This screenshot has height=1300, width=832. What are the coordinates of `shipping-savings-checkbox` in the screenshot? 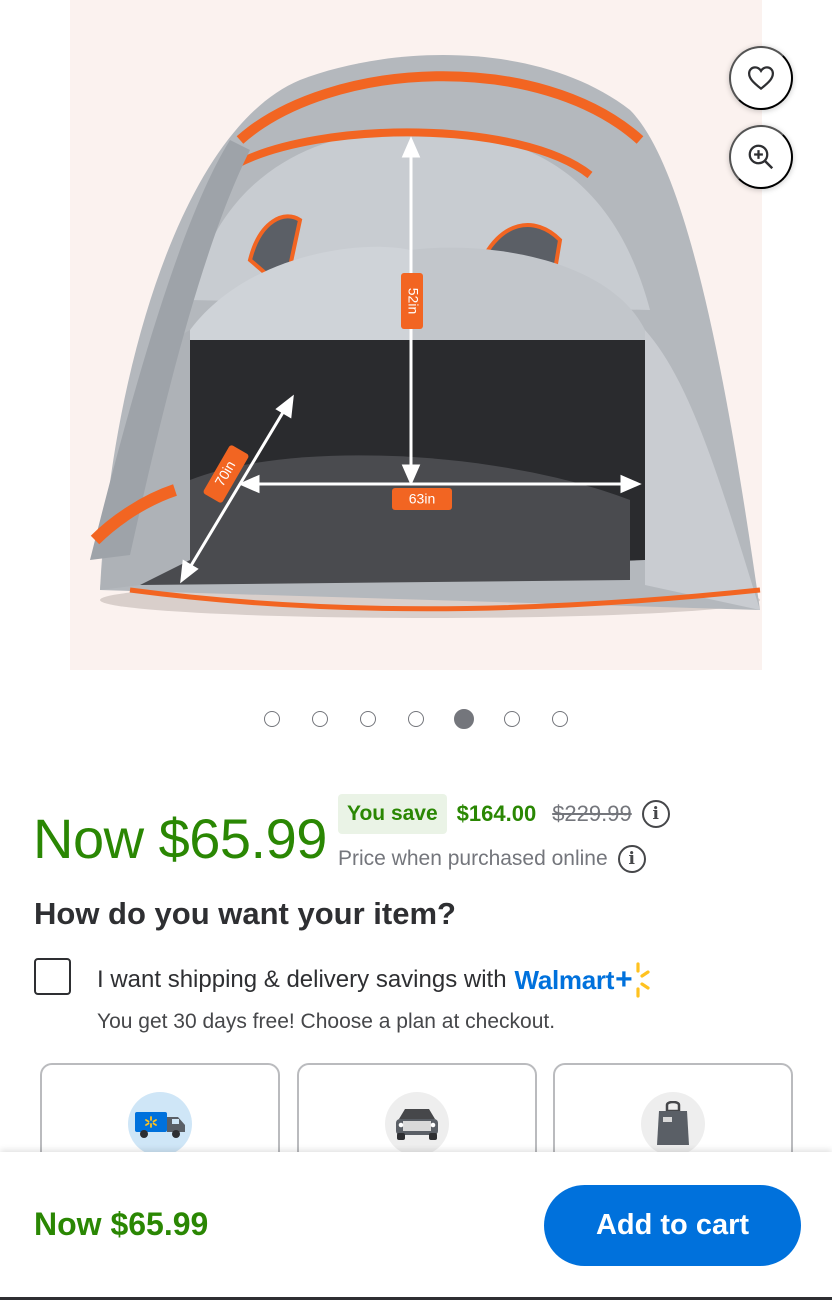 It's located at (52, 976).